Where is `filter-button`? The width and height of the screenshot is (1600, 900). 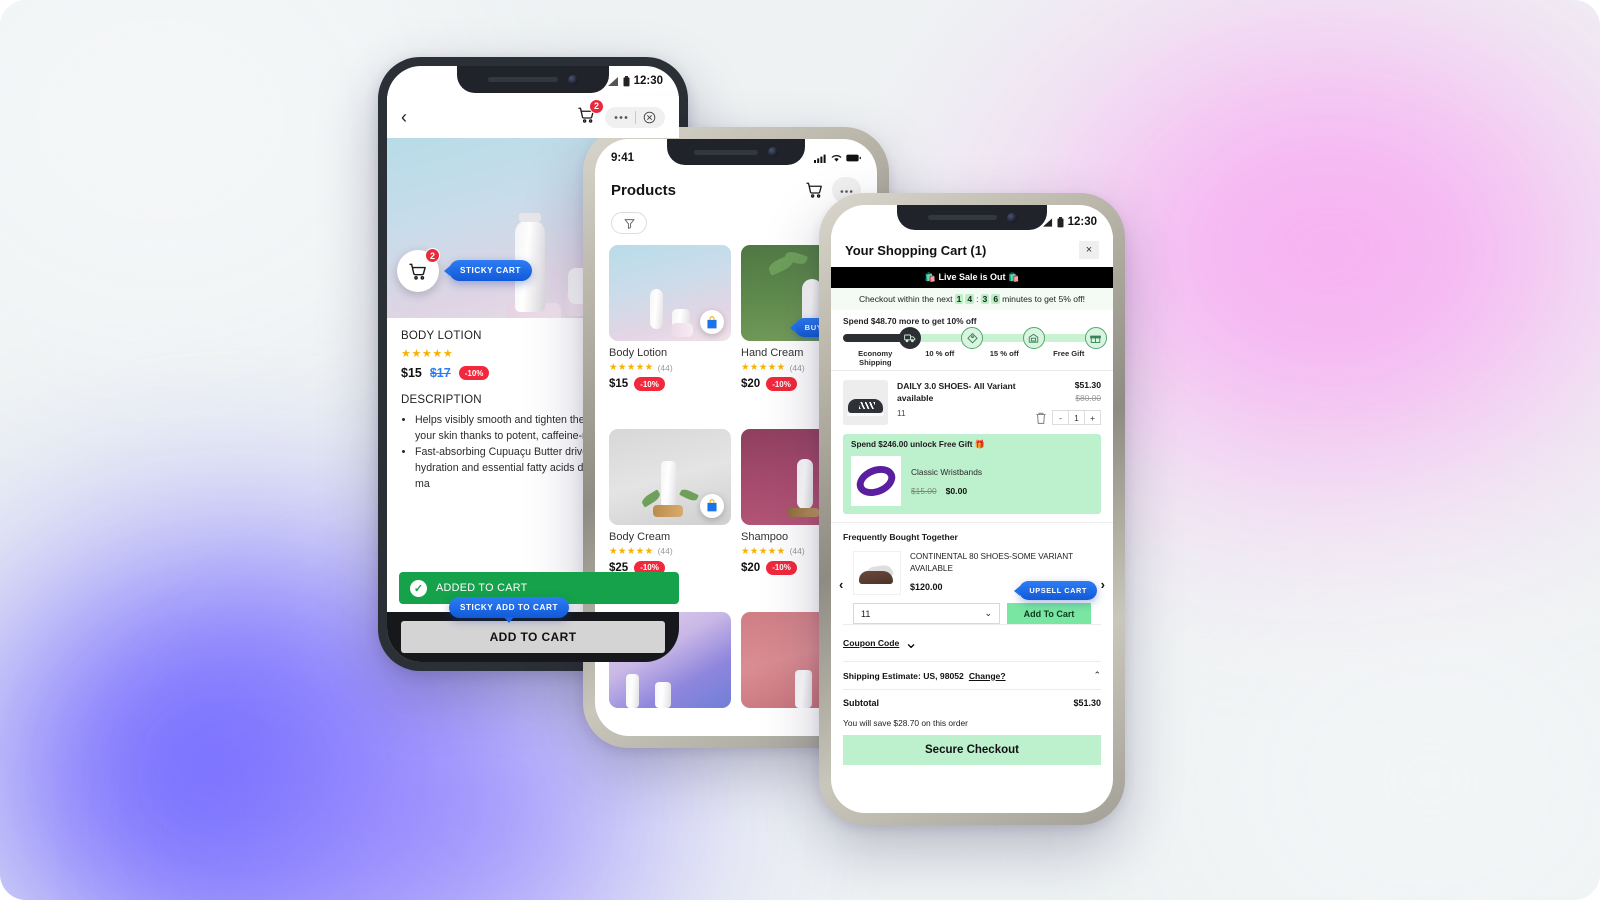 filter-button is located at coordinates (629, 223).